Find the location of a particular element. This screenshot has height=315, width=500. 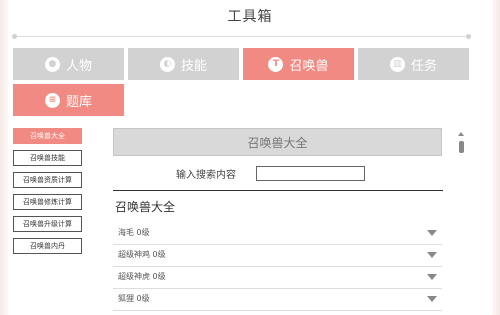

scrollbar-thumb is located at coordinates (461, 147).